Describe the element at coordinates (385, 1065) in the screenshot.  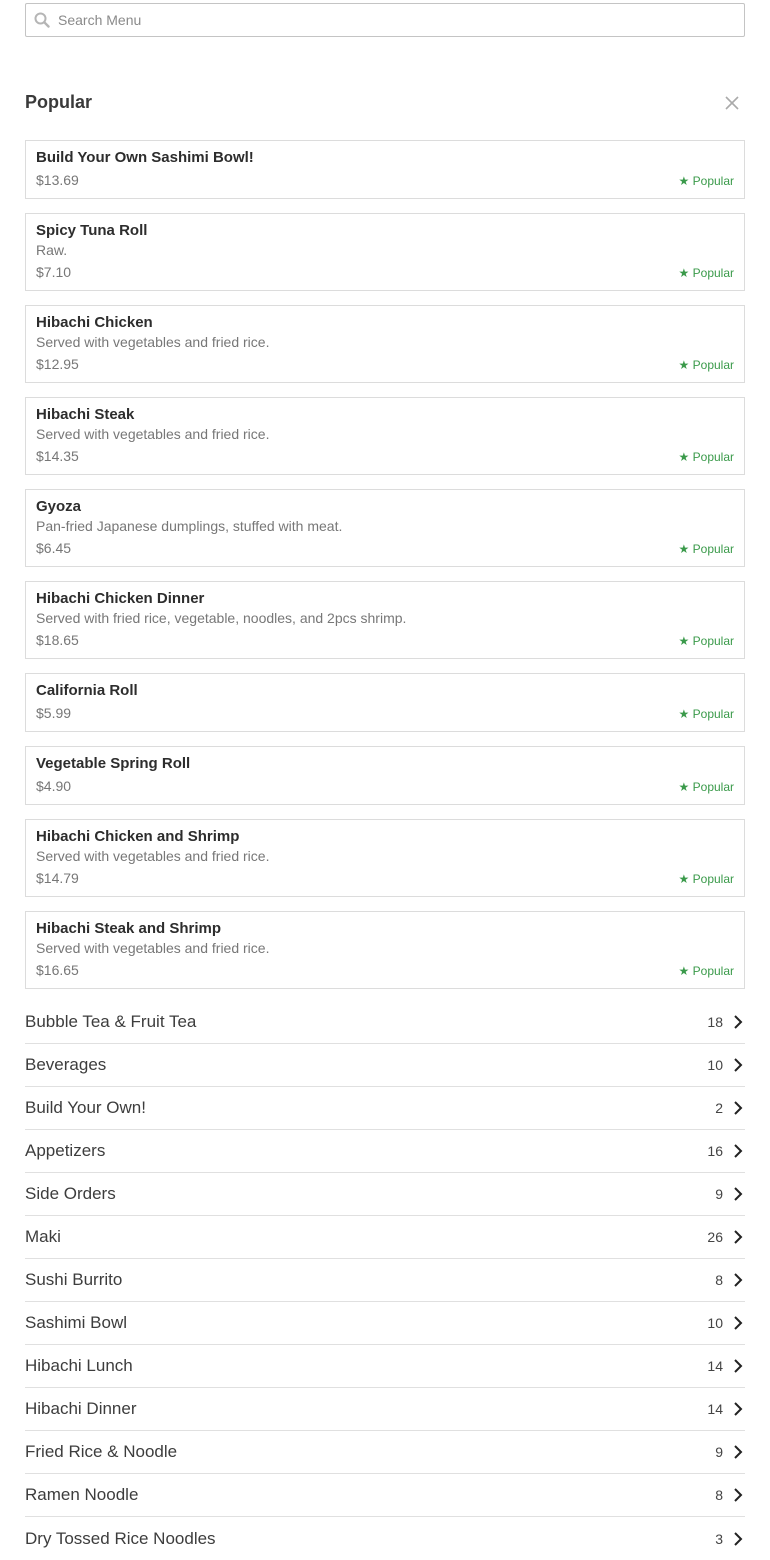
I see `category-row: Beverages 10` at that location.